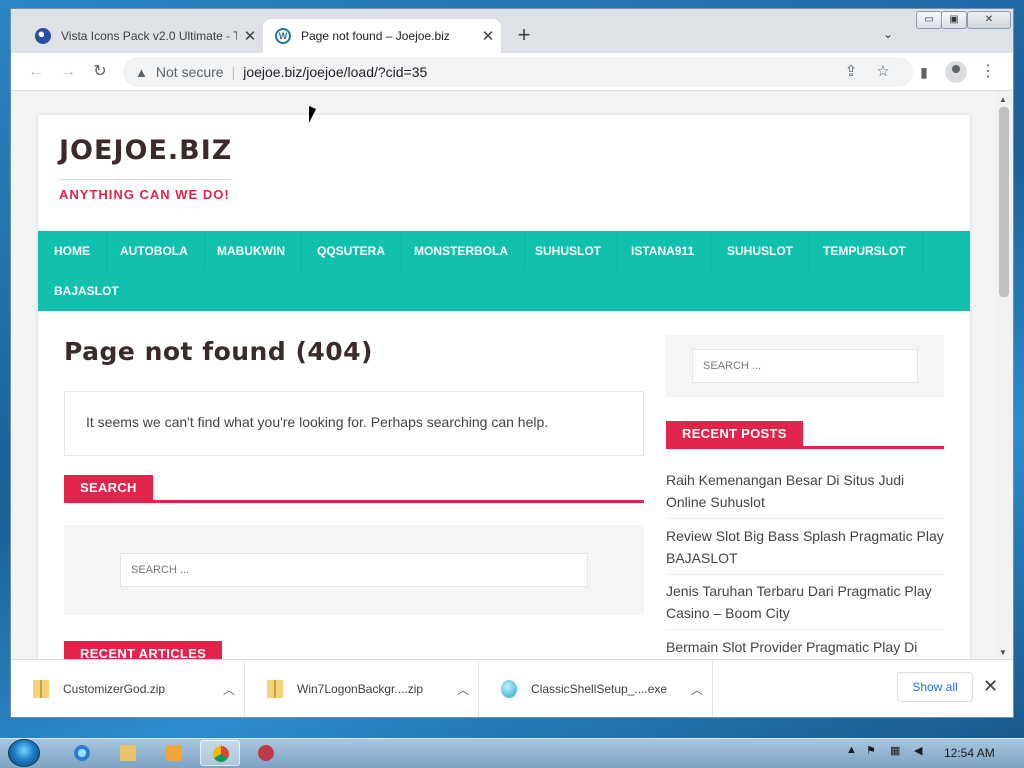 Image resolution: width=1024 pixels, height=768 pixels. I want to click on warning-icon: ▲, so click(141, 72).